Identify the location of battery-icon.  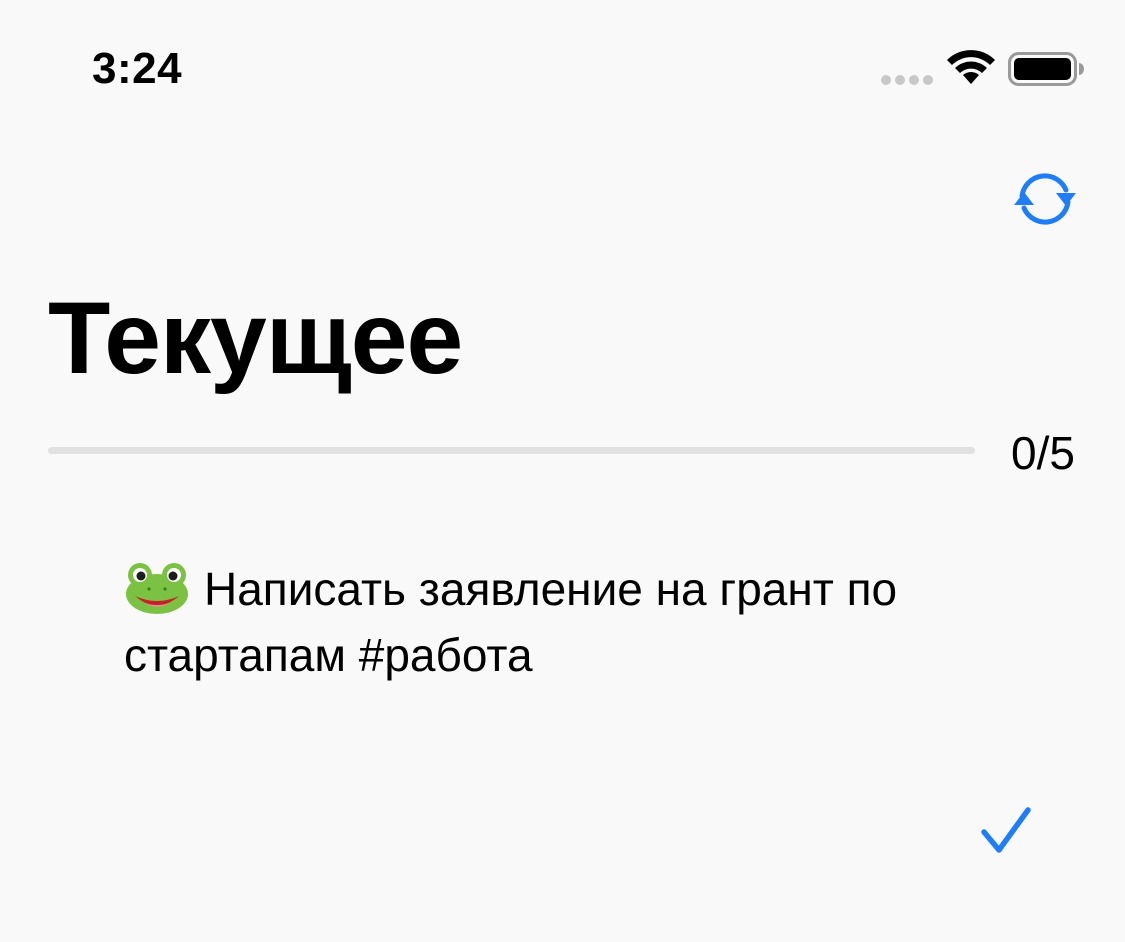
(1046, 69).